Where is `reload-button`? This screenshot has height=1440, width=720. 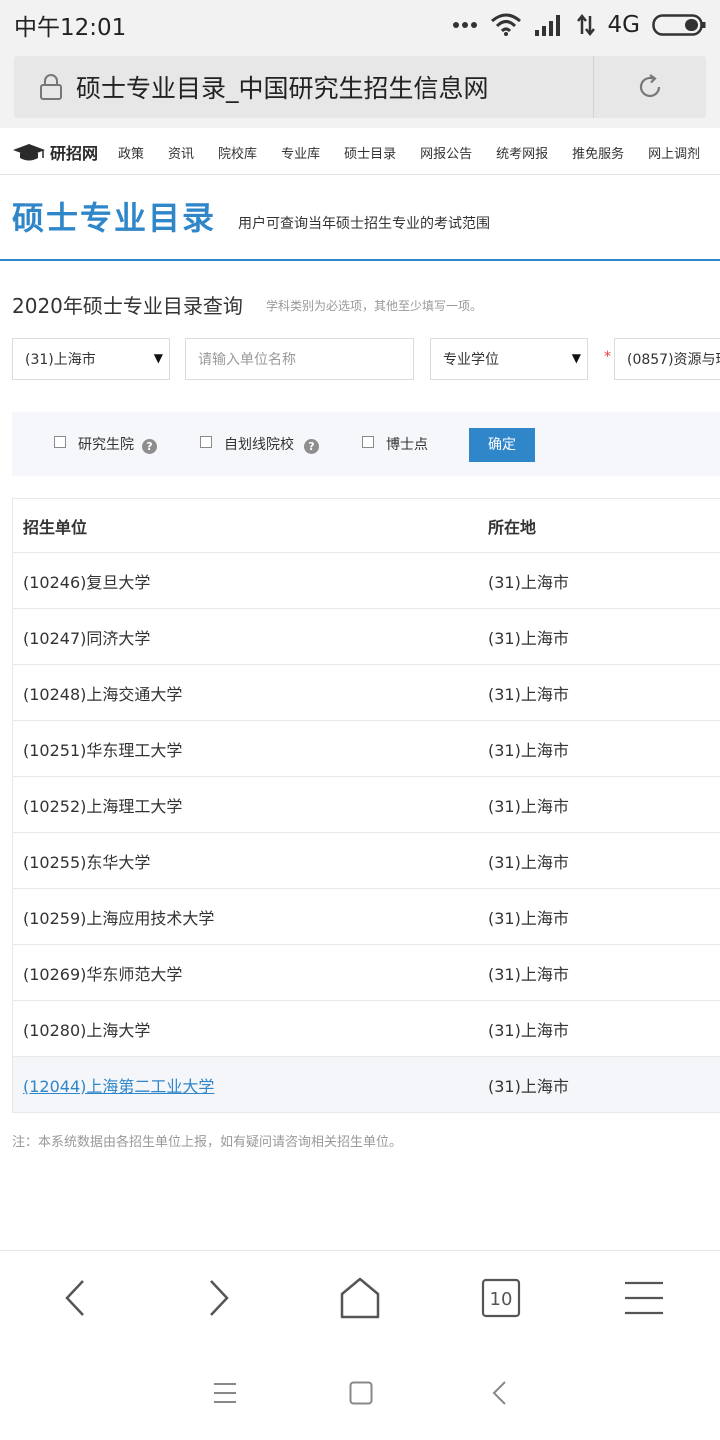 reload-button is located at coordinates (650, 87).